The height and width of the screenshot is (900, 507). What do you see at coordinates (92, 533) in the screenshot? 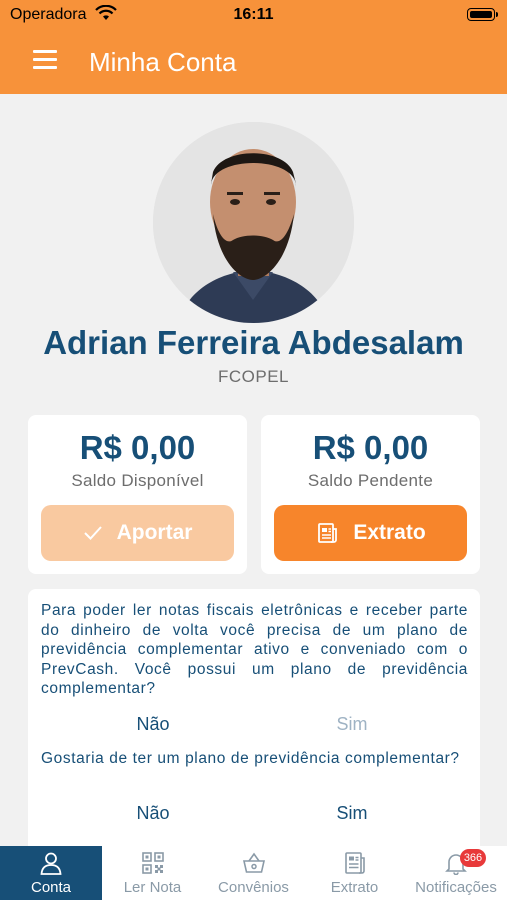
I see `check-icon` at bounding box center [92, 533].